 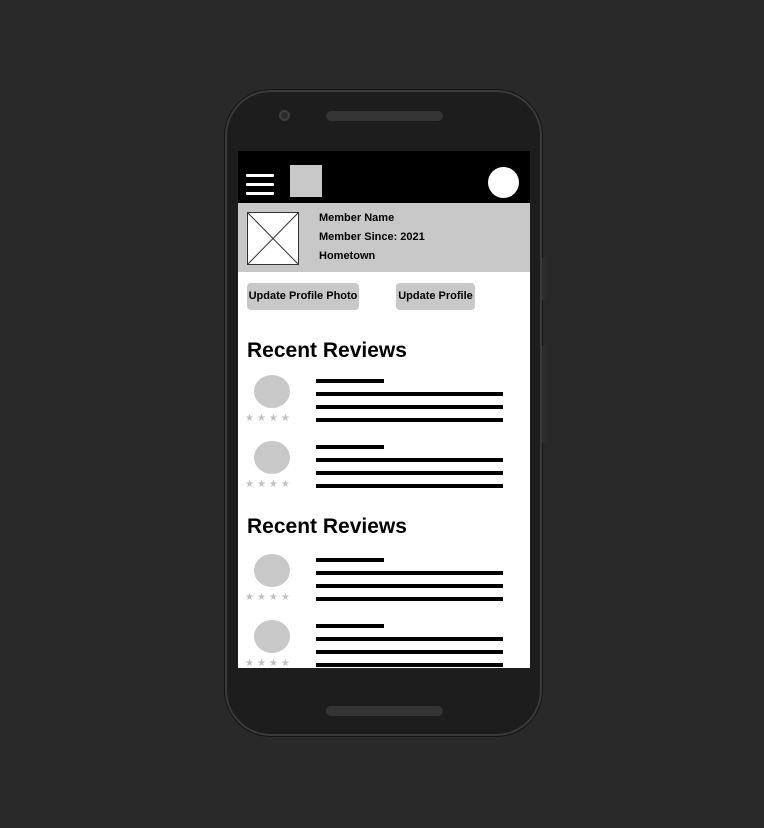 What do you see at coordinates (544, 279) in the screenshot?
I see `volume-button` at bounding box center [544, 279].